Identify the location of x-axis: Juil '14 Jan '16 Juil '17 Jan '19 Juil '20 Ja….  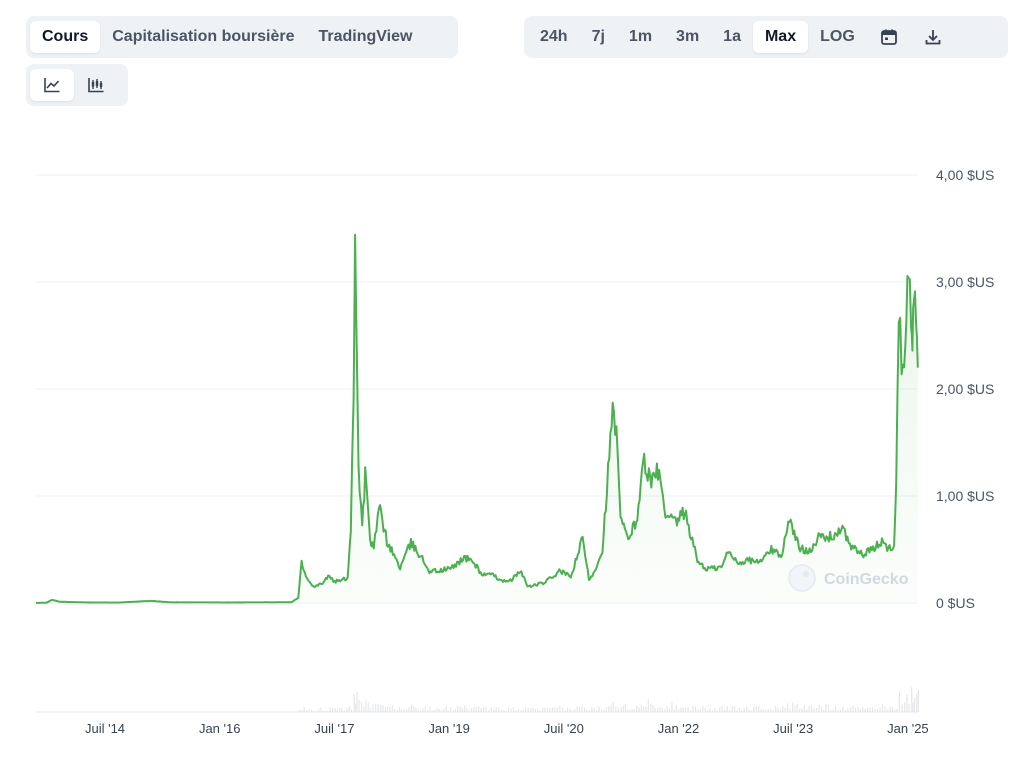
(507, 728).